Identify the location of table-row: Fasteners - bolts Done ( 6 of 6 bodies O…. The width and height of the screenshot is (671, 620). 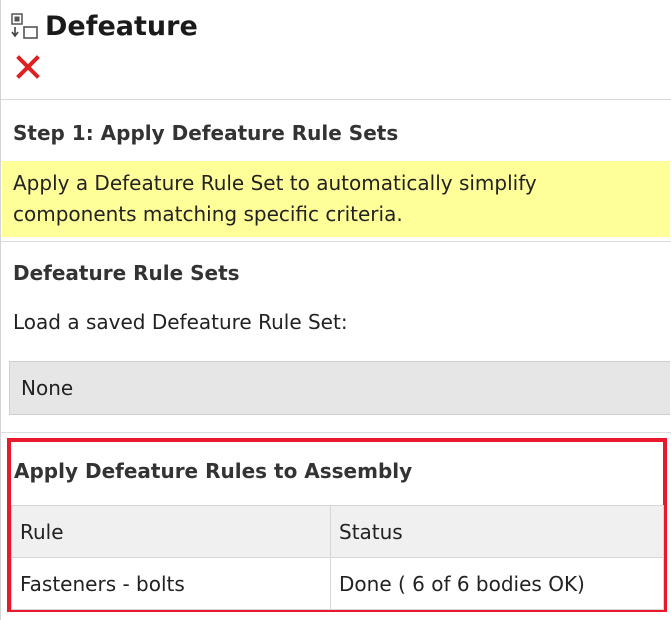
(337, 583).